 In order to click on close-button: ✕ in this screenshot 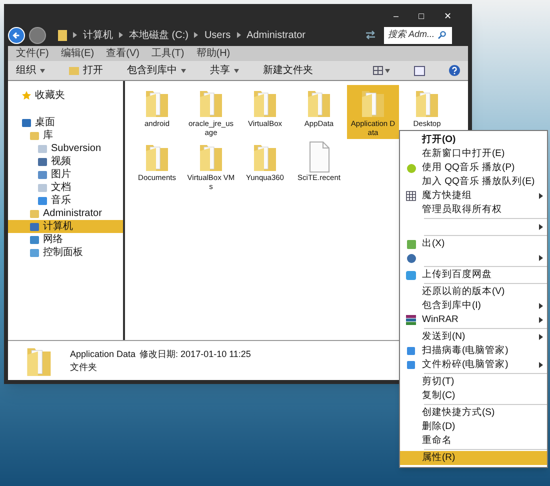, I will do `click(448, 16)`.